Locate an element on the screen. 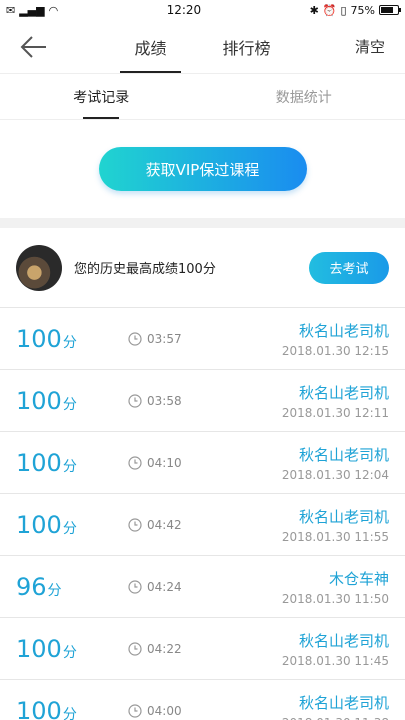 This screenshot has height=720, width=405. vibrate-icon: ▯ is located at coordinates (343, 10).